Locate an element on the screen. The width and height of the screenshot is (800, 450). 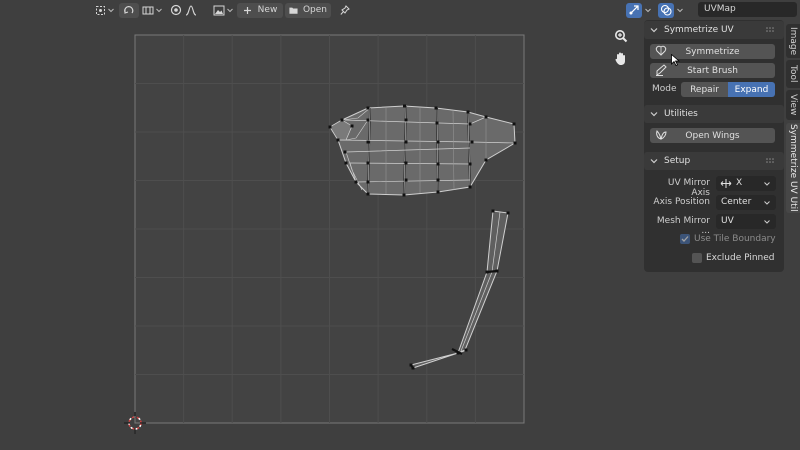
uv-mirror-axis-label: UV Mirror Axis is located at coordinates (688, 188).